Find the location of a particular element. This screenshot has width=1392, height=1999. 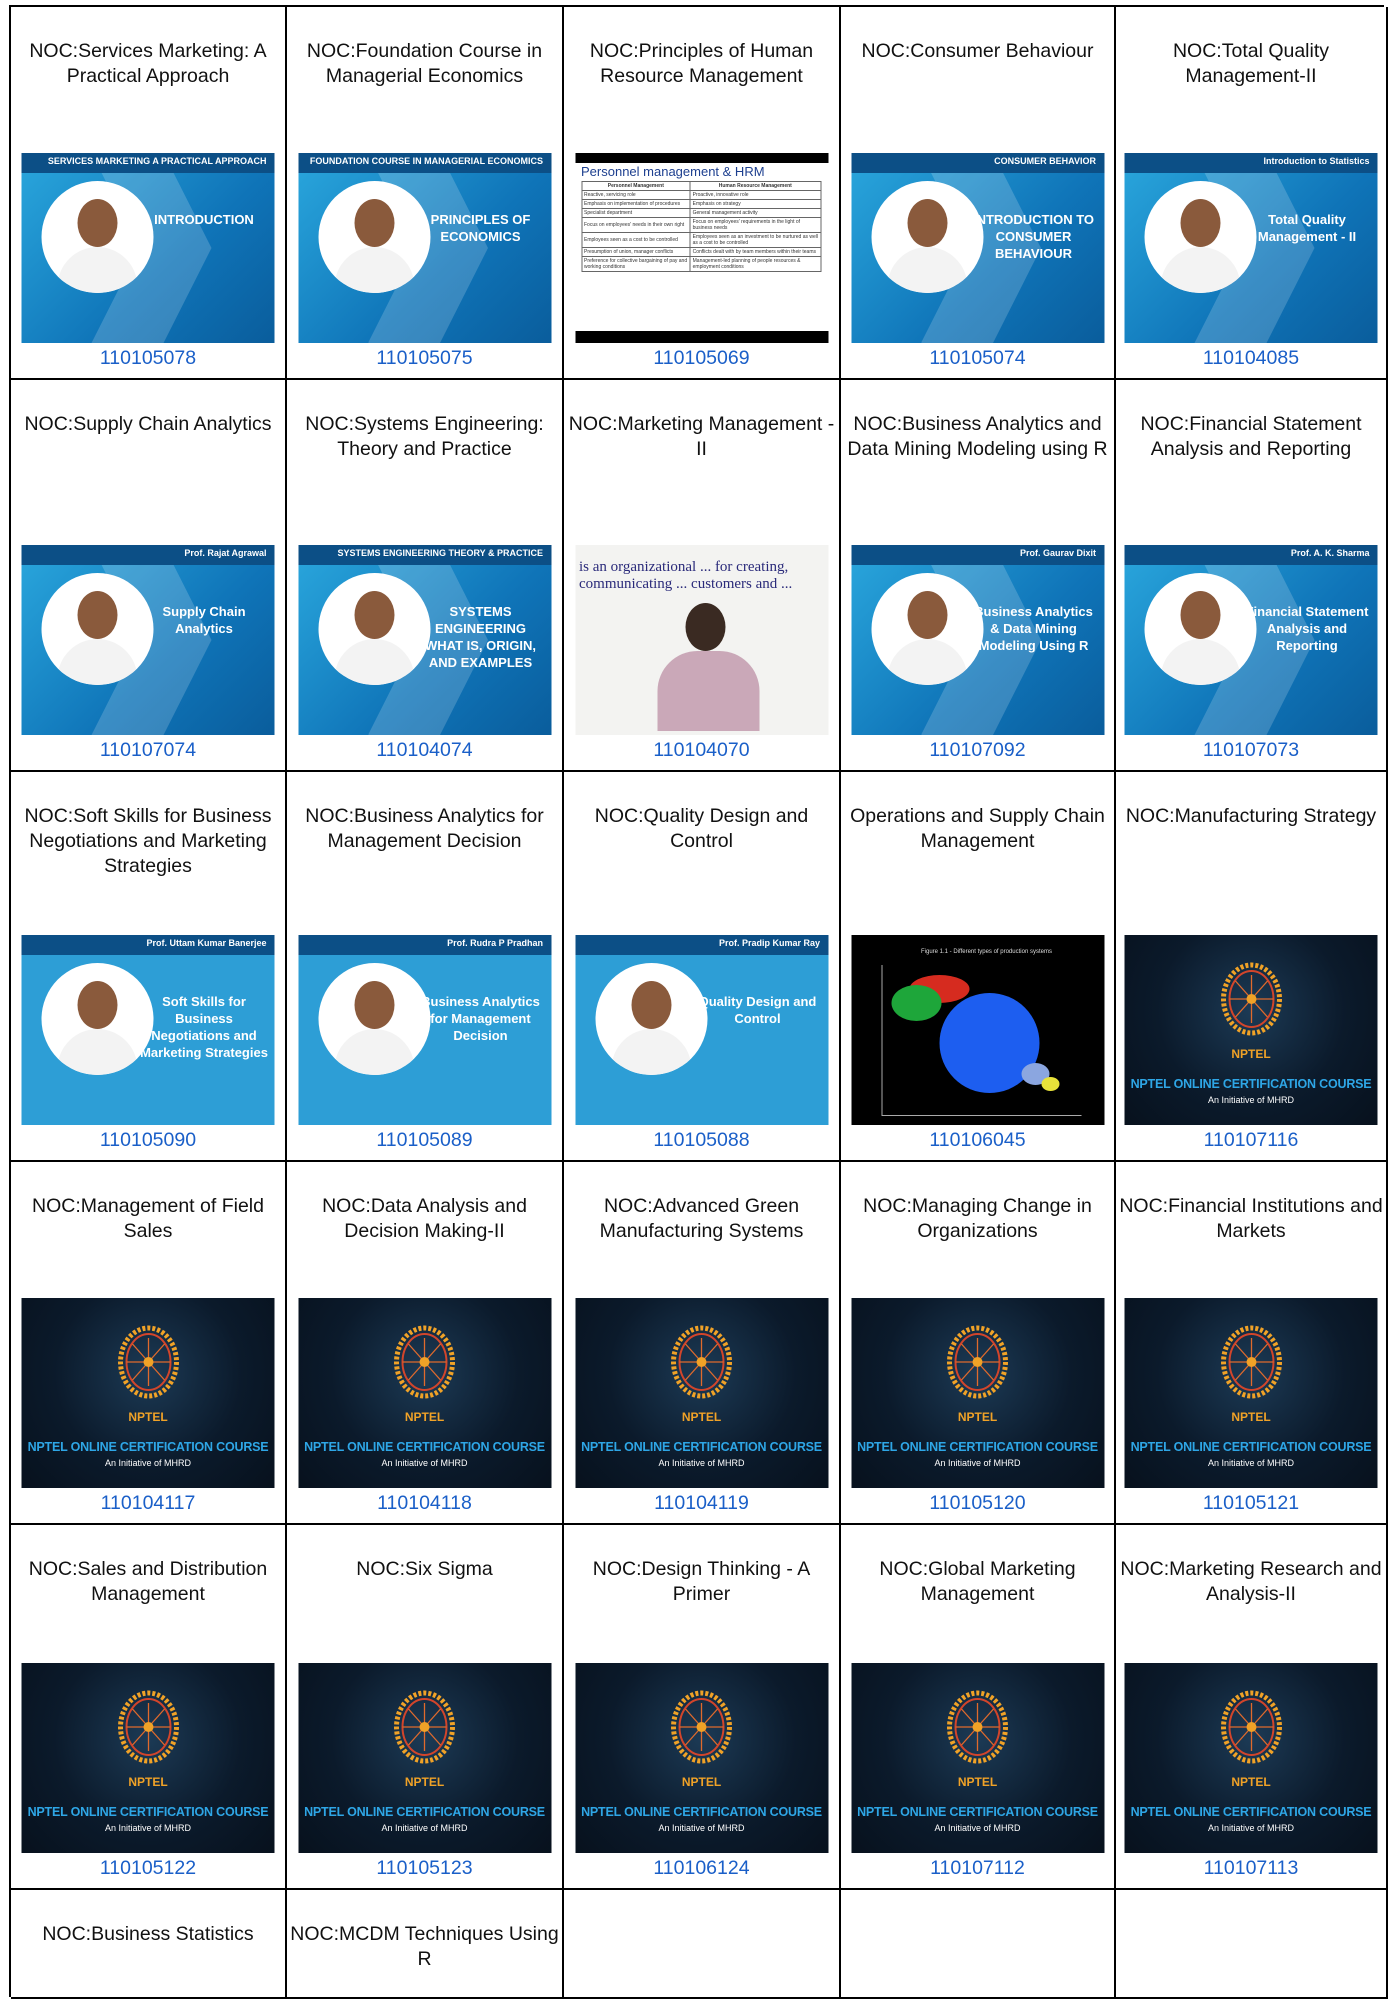

course-id-link: 110104117 is located at coordinates (148, 1503).